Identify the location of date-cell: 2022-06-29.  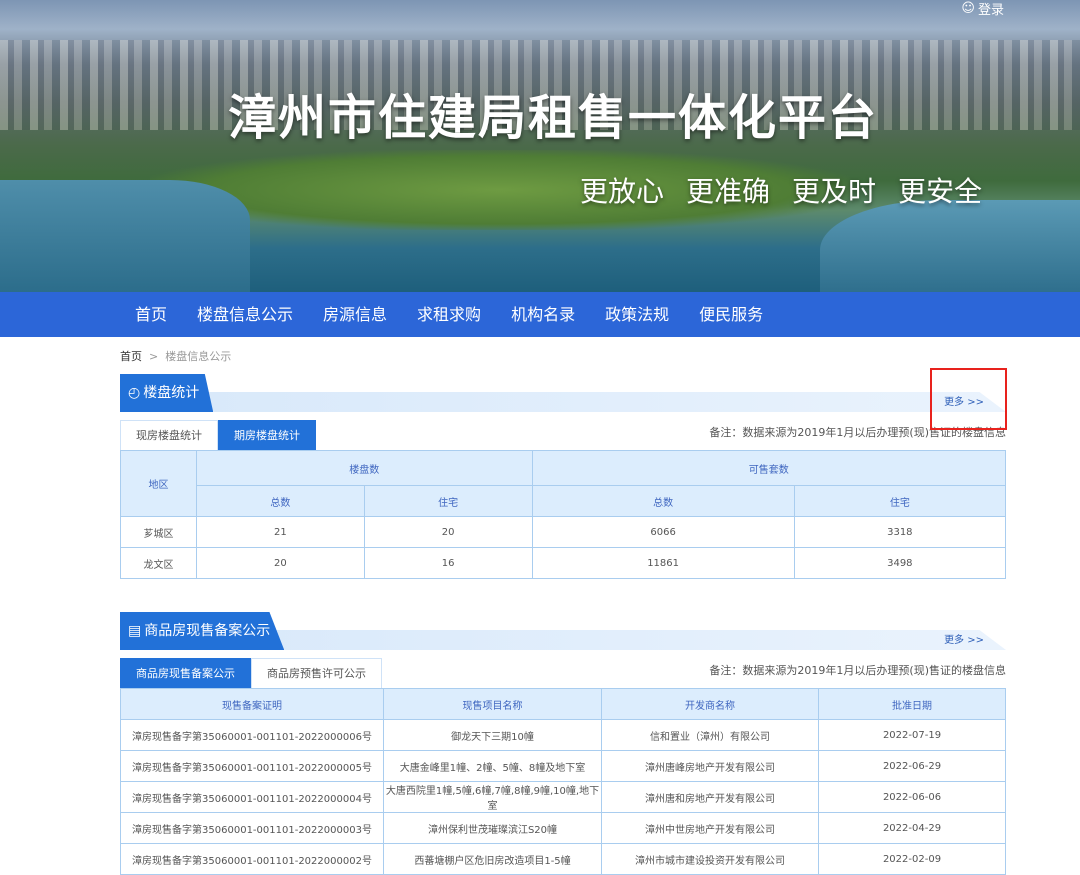
(912, 766).